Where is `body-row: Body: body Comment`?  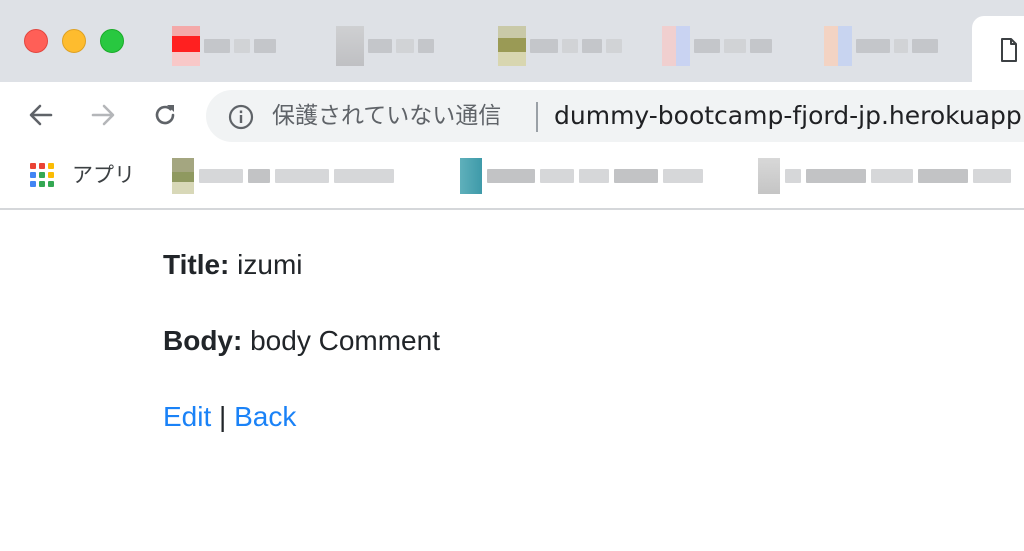
body-row: Body: body Comment is located at coordinates (301, 341).